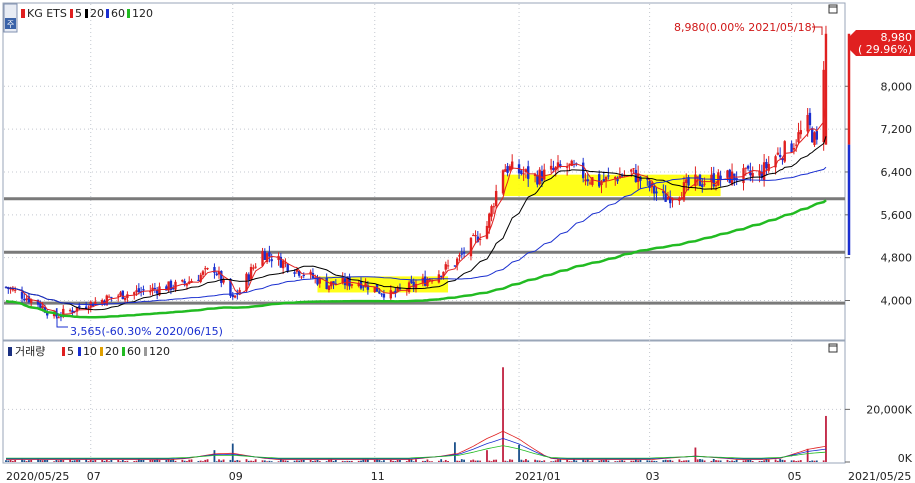  I want to click on vlegend-ma20: 20, so click(112, 351).